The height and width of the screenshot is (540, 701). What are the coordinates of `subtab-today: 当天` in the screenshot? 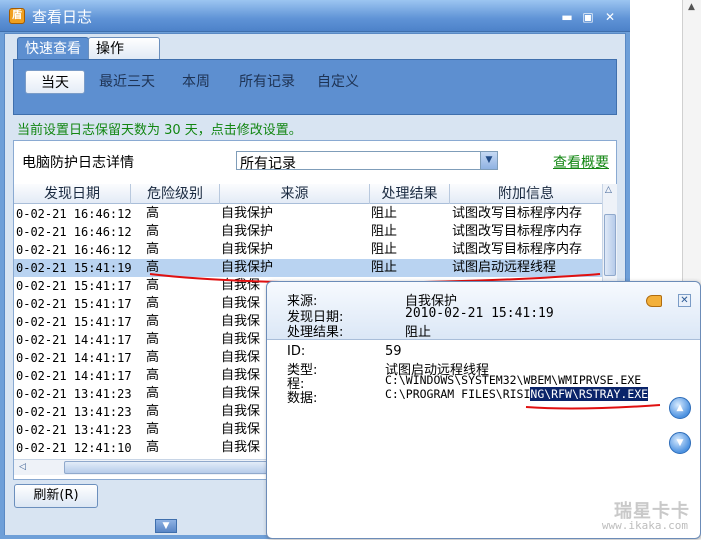 It's located at (55, 82).